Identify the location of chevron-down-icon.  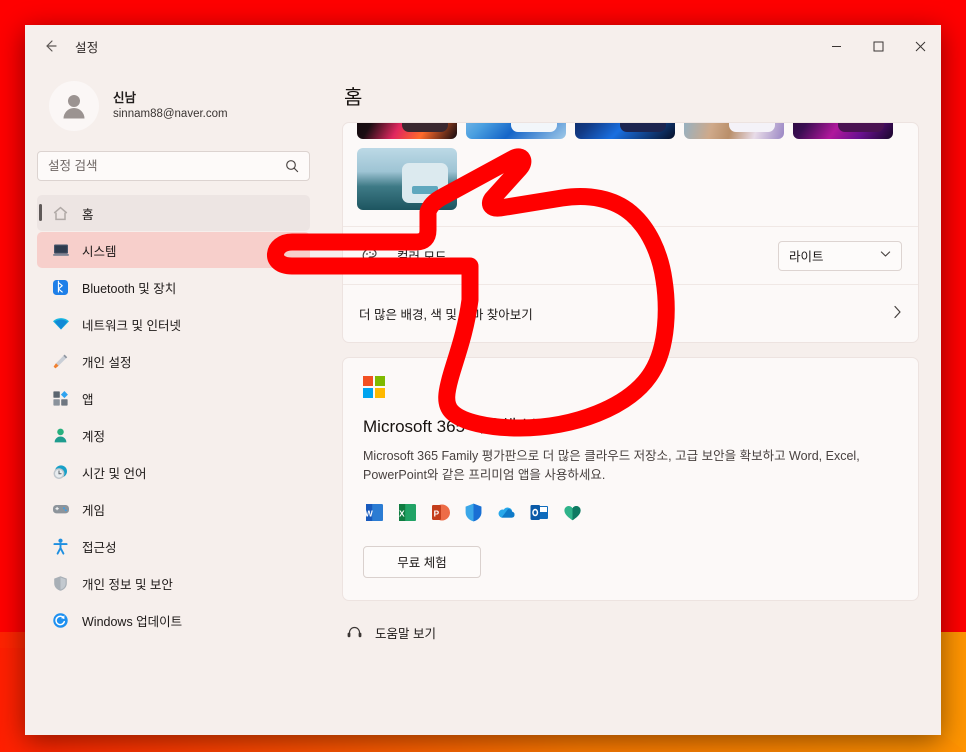
(885, 255).